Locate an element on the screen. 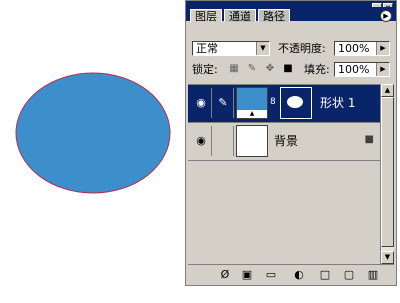 Image resolution: width=400 pixels, height=303 pixels. new-group-icon: ◐ is located at coordinates (299, 275).